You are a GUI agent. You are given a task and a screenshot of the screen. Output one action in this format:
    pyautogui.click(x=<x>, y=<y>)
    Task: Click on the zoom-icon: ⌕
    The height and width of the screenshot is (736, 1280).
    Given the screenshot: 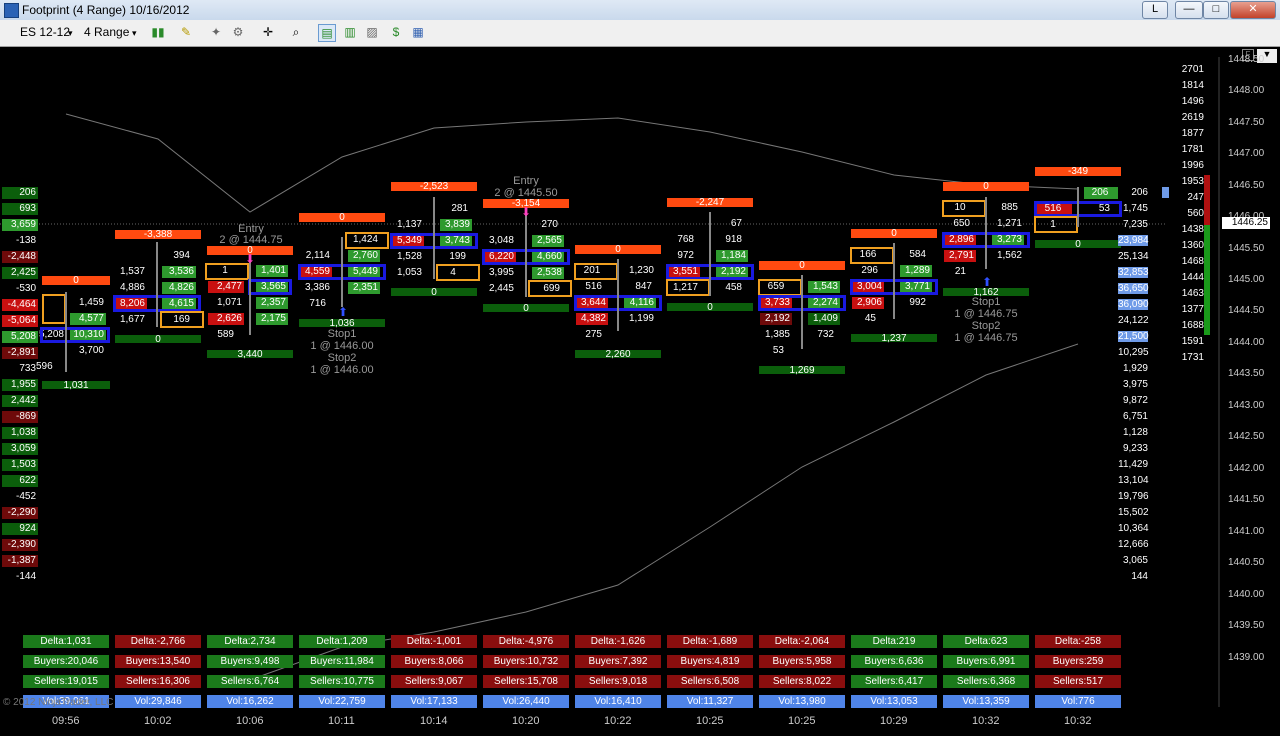 What is the action you would take?
    pyautogui.click(x=296, y=32)
    